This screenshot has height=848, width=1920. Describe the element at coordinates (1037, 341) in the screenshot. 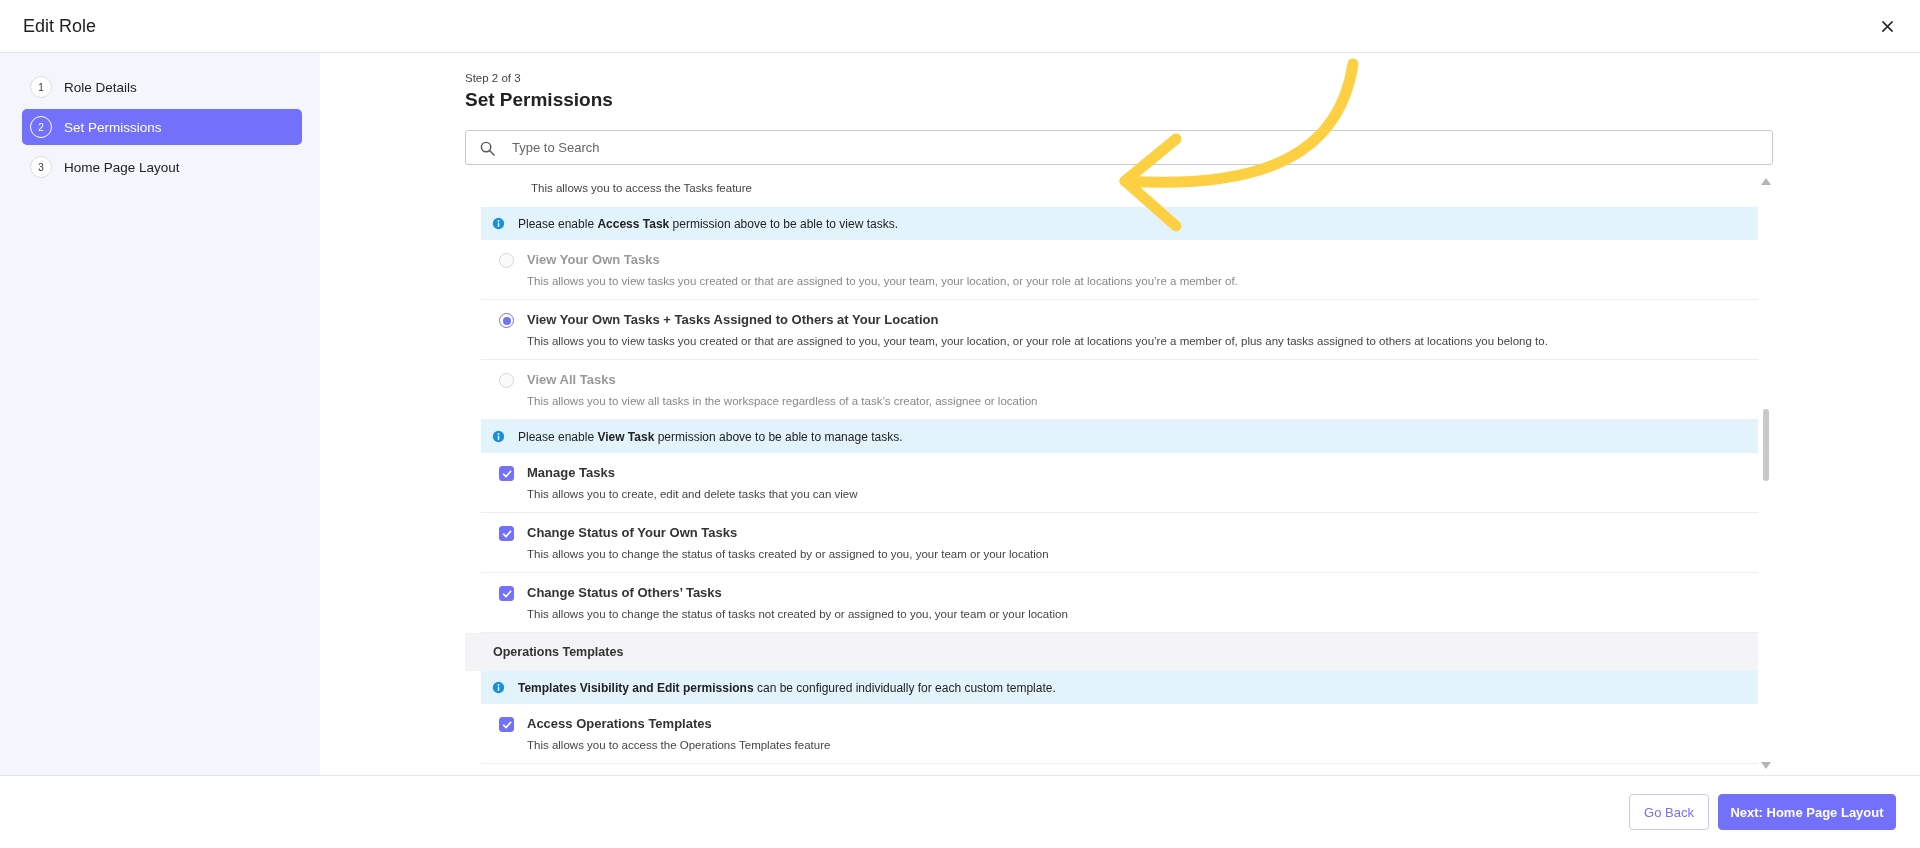

I see `permission-description: This allows you to view tasks you created or that are assigned to you, your team, your location, or your role at locations you’re a member of, plus any tasks assigned to others at locations you belong to.` at that location.